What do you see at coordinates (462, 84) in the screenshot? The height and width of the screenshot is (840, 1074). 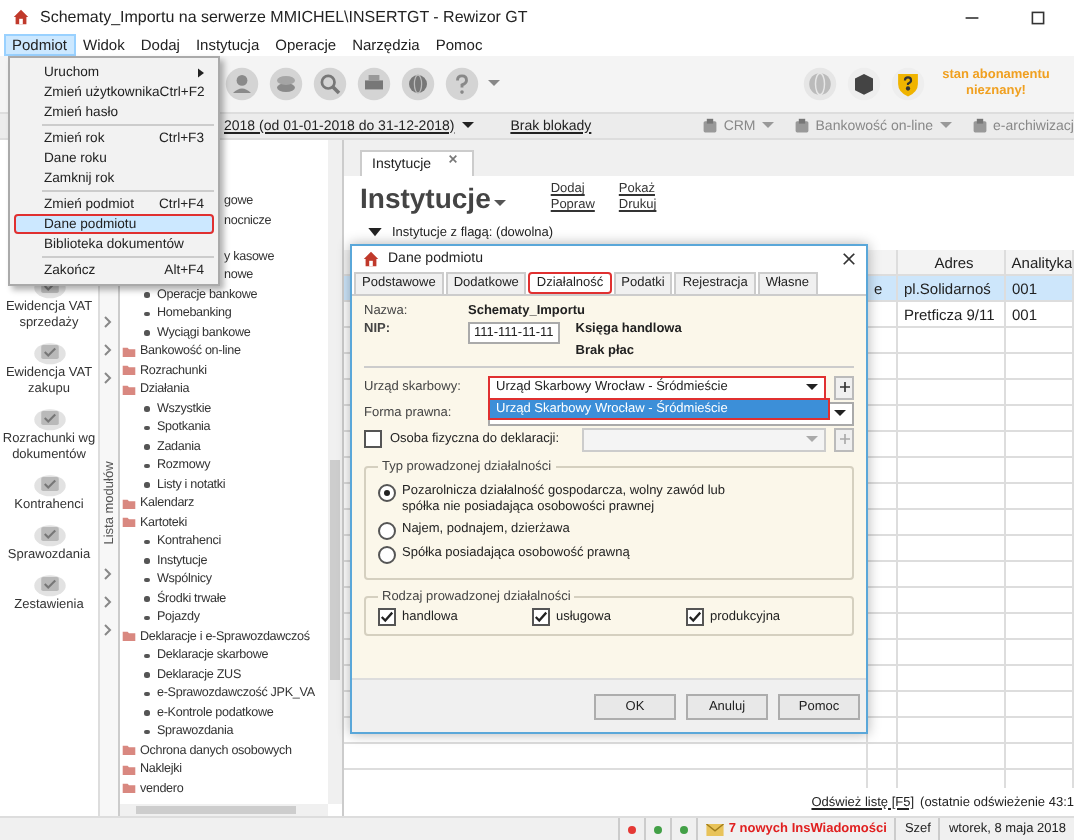 I see `help-icon` at bounding box center [462, 84].